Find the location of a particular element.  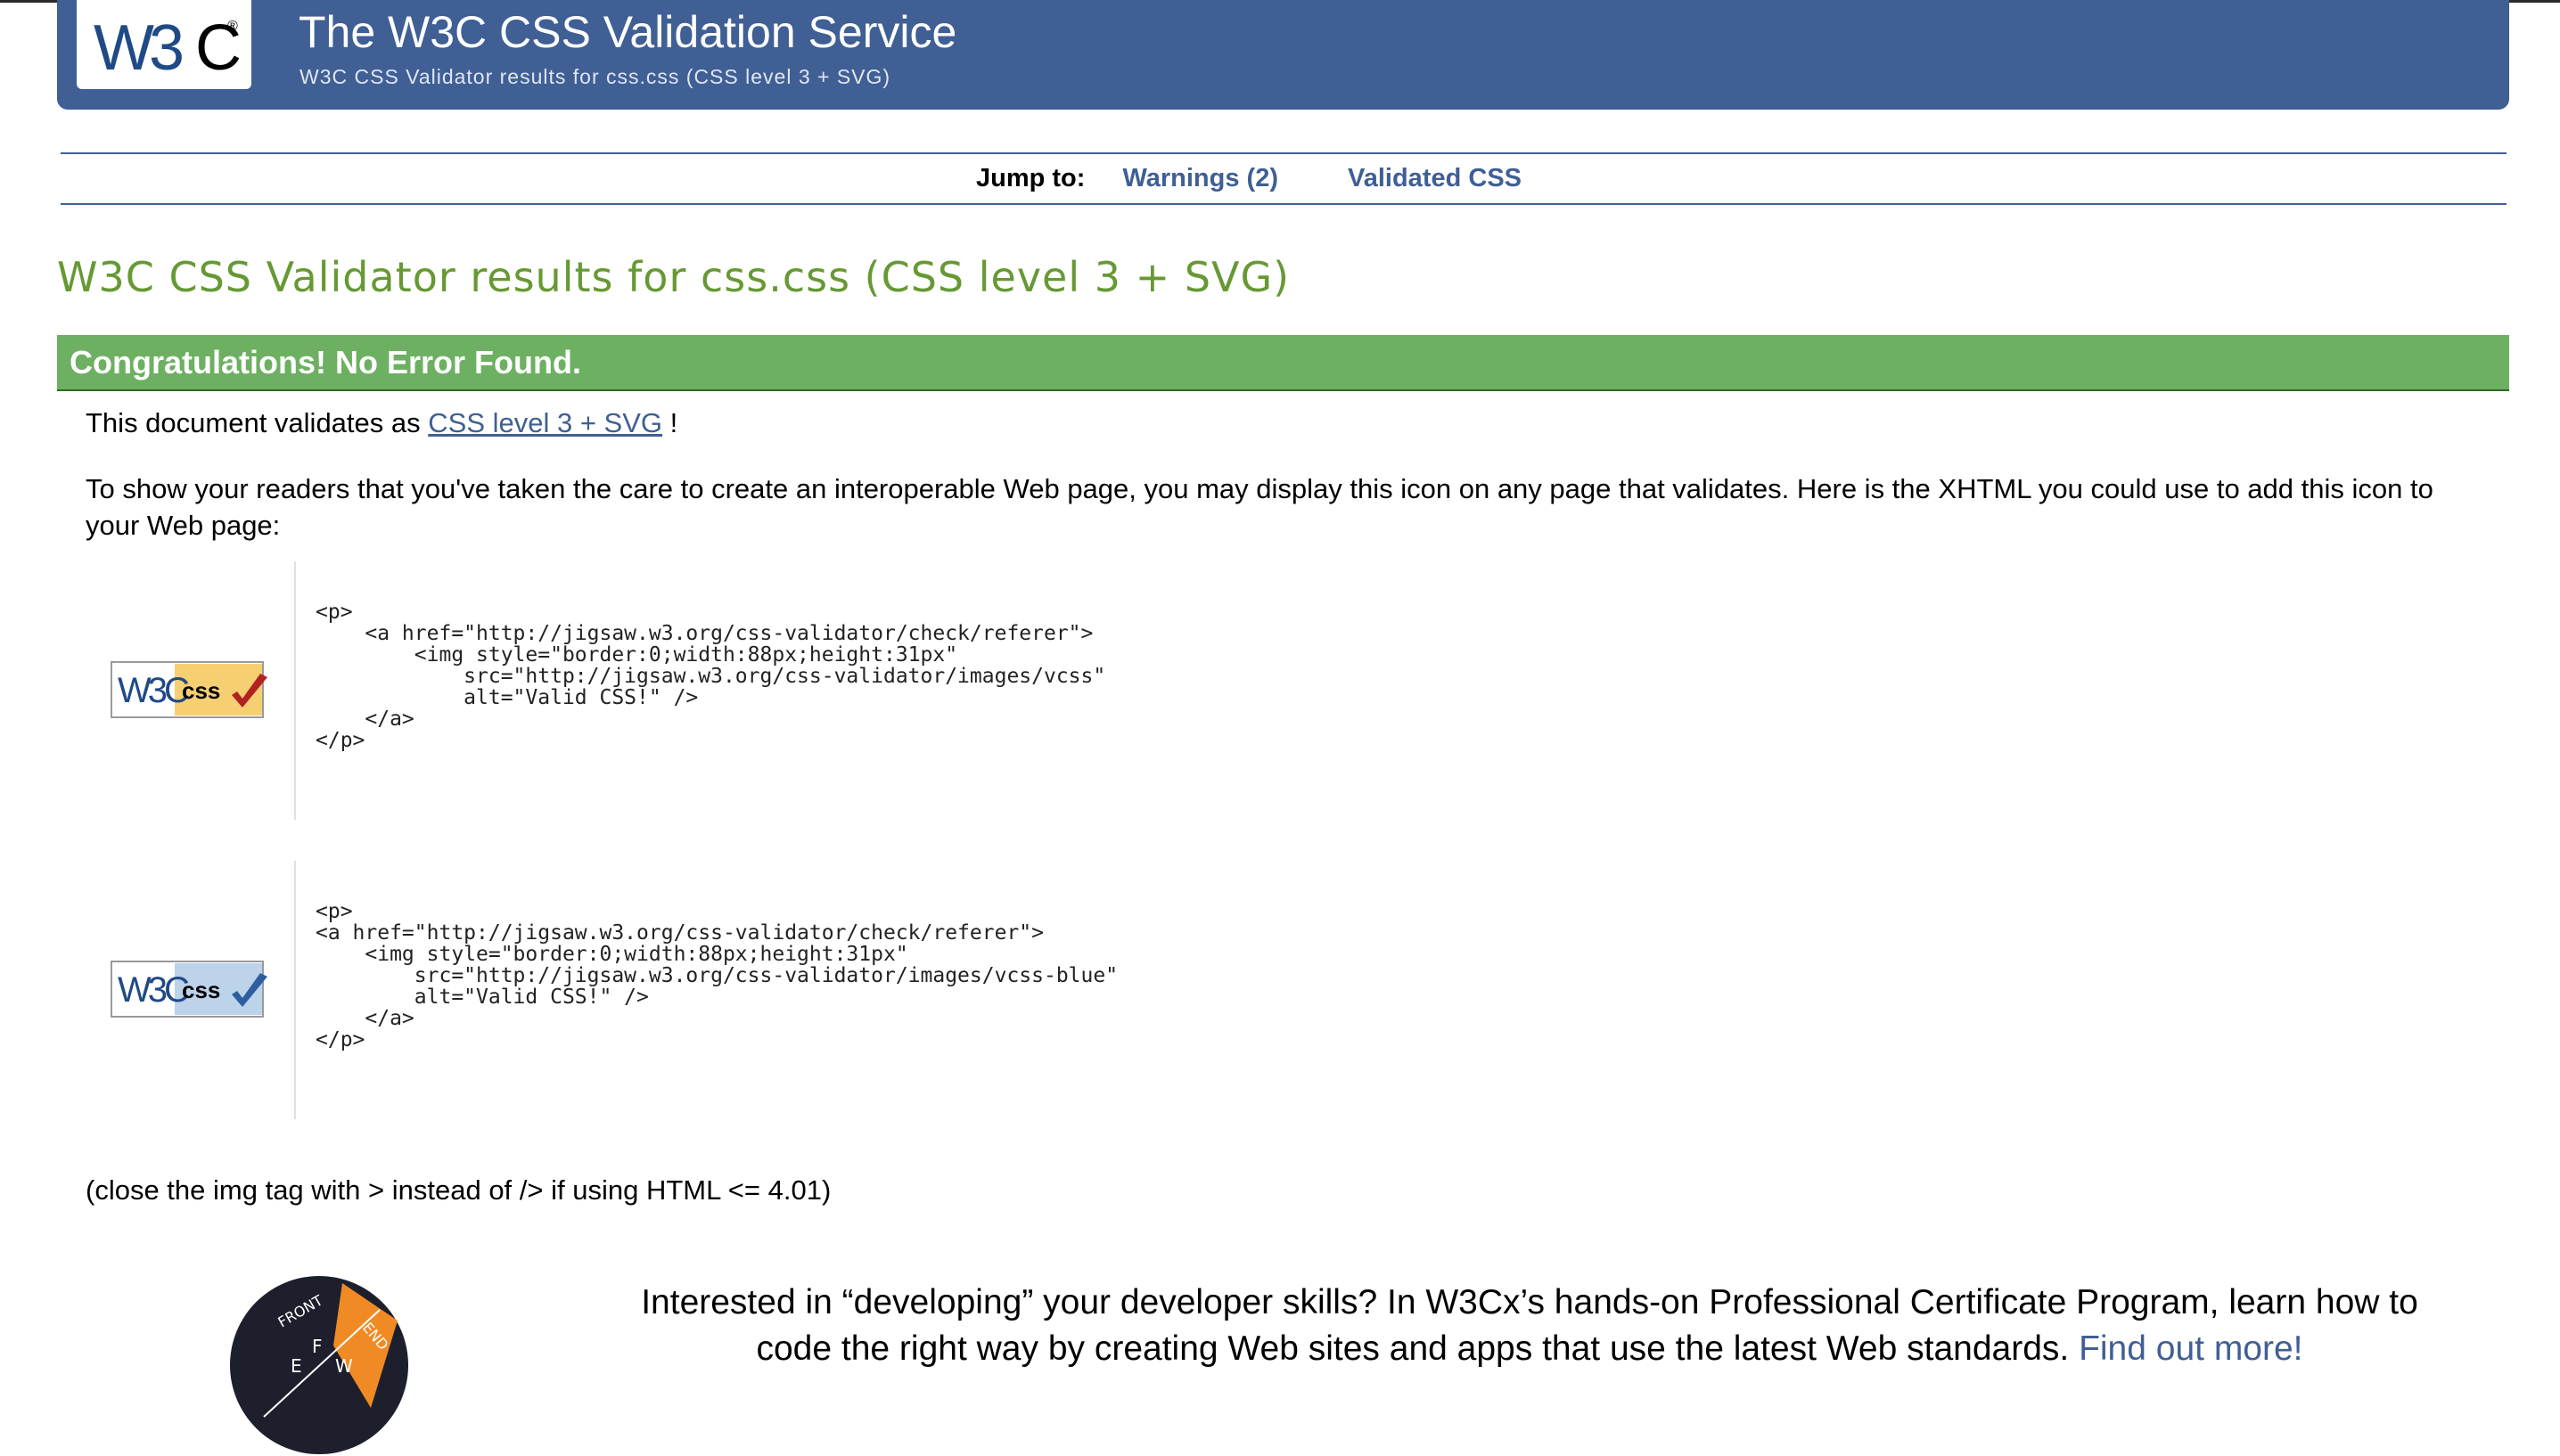

valid-css-blue-badge-icon: W3C css is located at coordinates (190, 990).